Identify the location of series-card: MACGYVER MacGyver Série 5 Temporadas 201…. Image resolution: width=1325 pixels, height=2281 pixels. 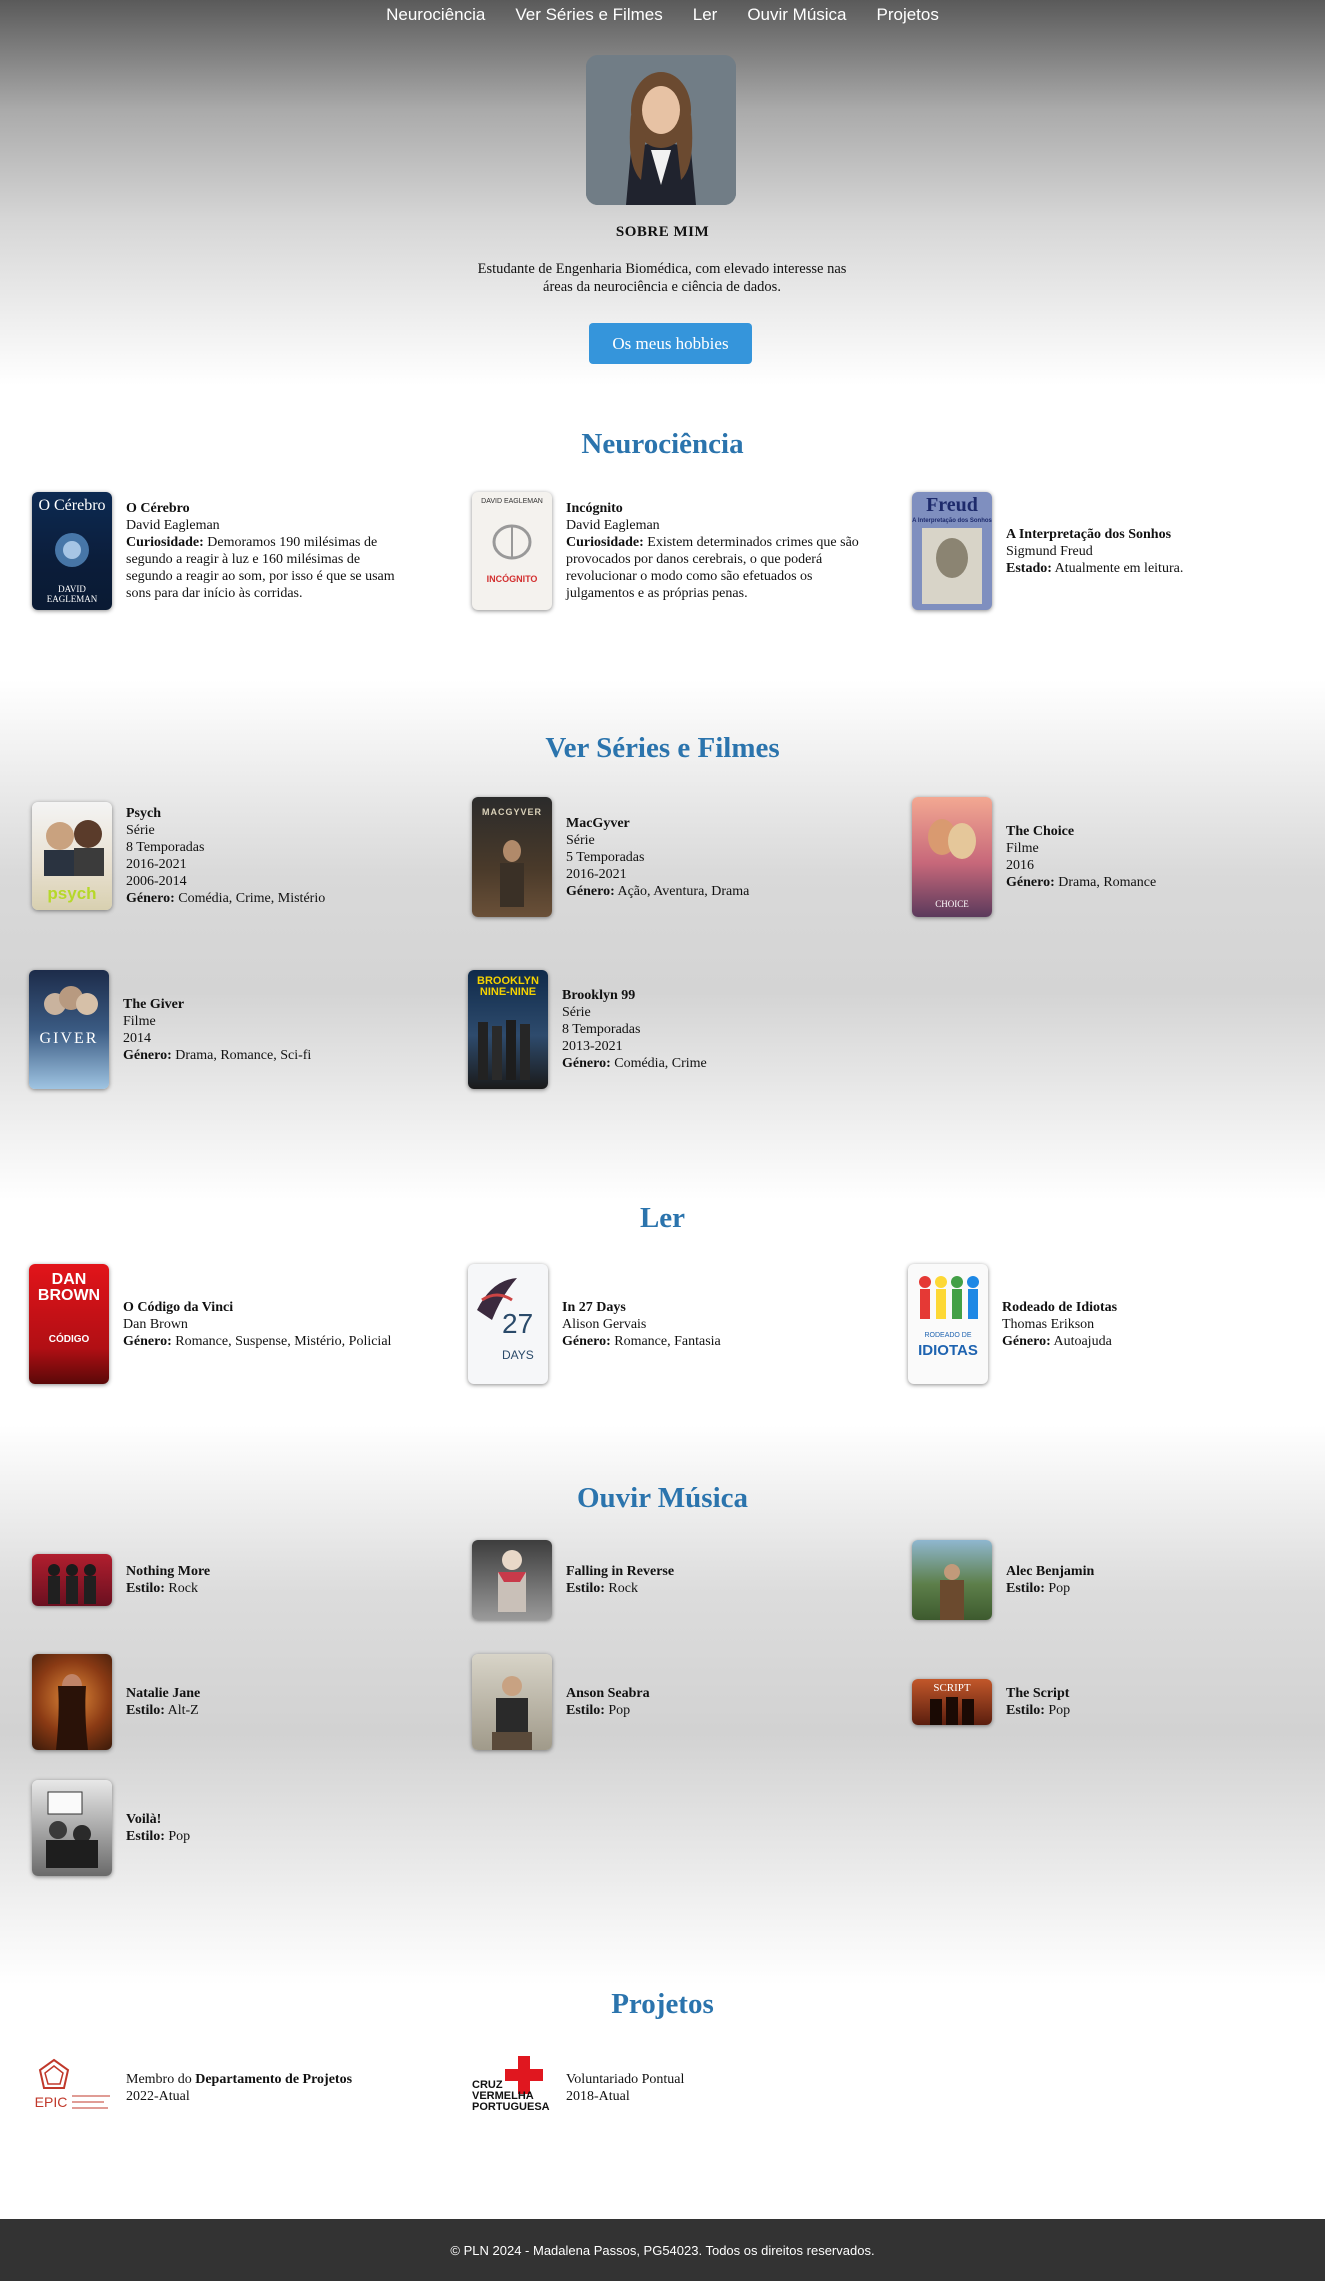
(672, 857).